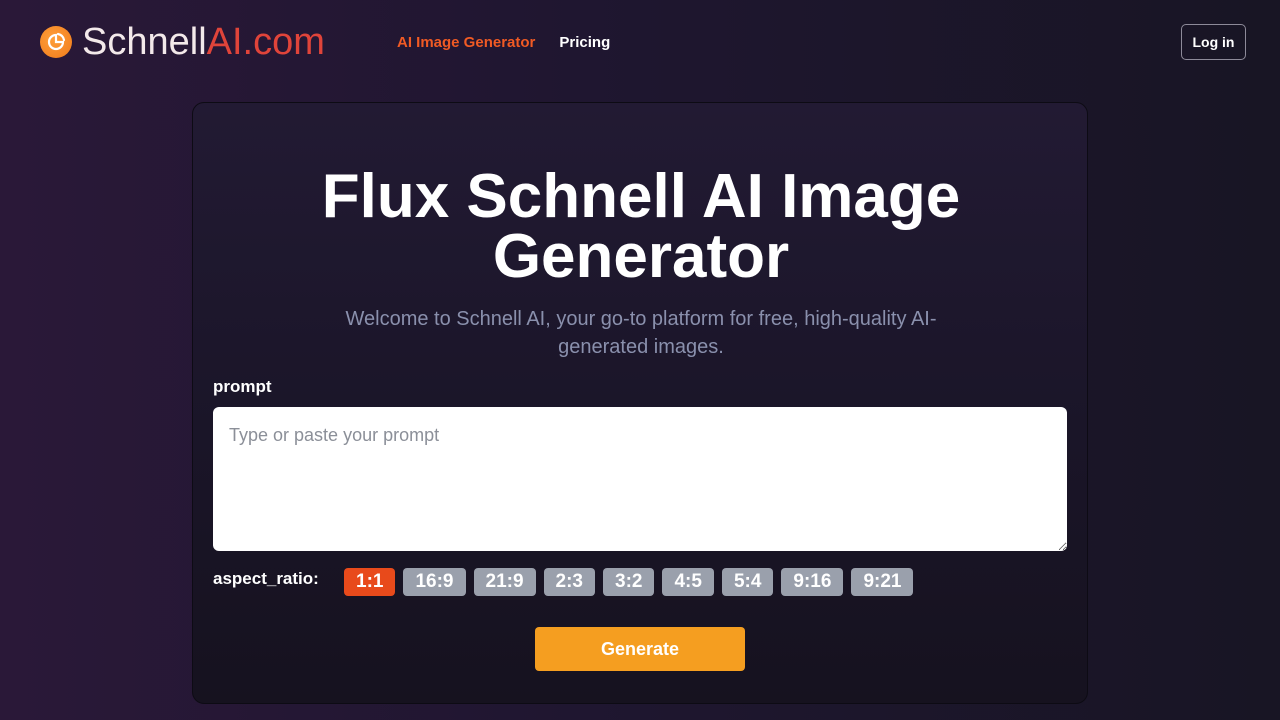 The image size is (1280, 720). What do you see at coordinates (641, 226) in the screenshot?
I see `page-title: Flux Schnell AI Image Generator` at bounding box center [641, 226].